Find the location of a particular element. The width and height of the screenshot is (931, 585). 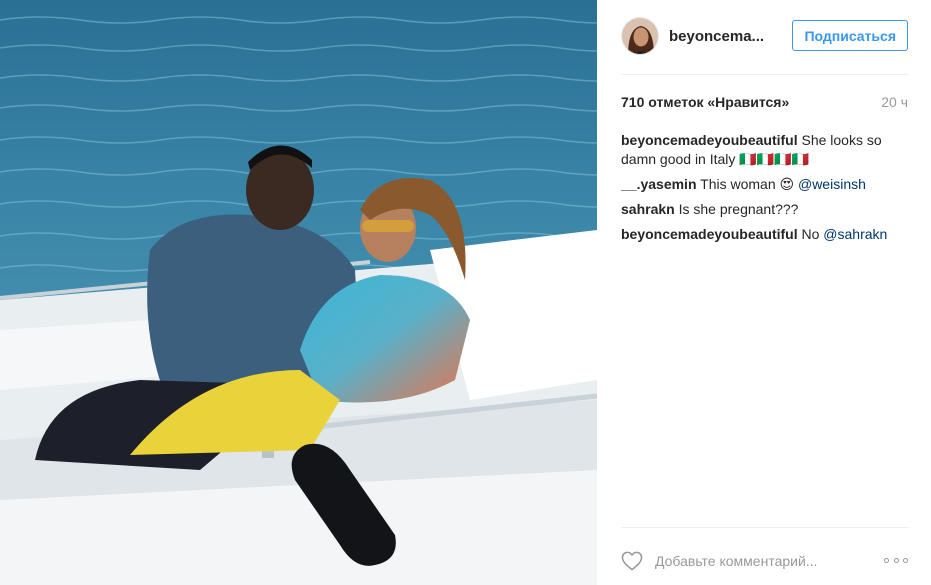

comment-text: No is located at coordinates (810, 234).